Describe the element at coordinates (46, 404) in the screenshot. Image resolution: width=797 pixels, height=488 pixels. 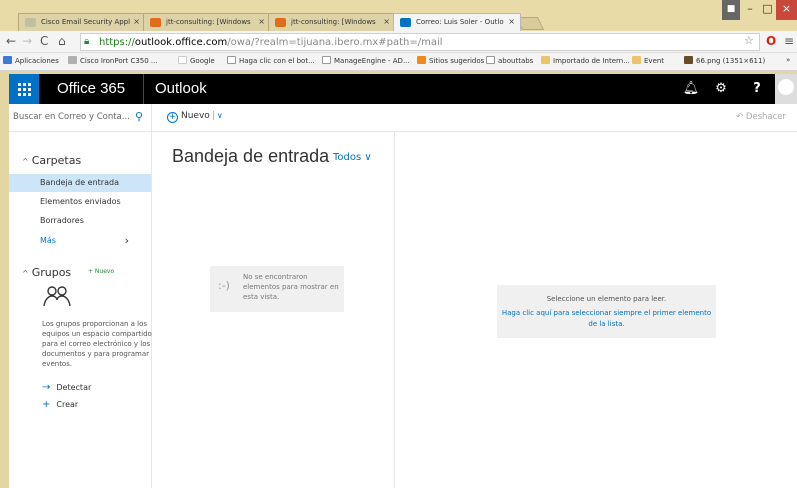
I see `plus-icon: +` at that location.